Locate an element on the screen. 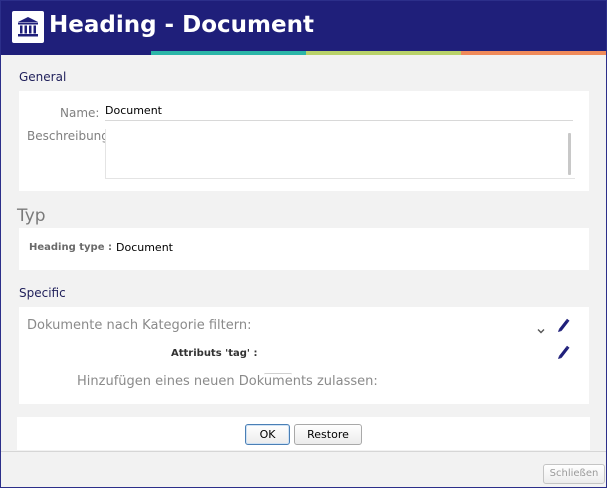 This screenshot has width=607, height=488. attribute-tag-label: Attributs 'tag' : is located at coordinates (214, 353).